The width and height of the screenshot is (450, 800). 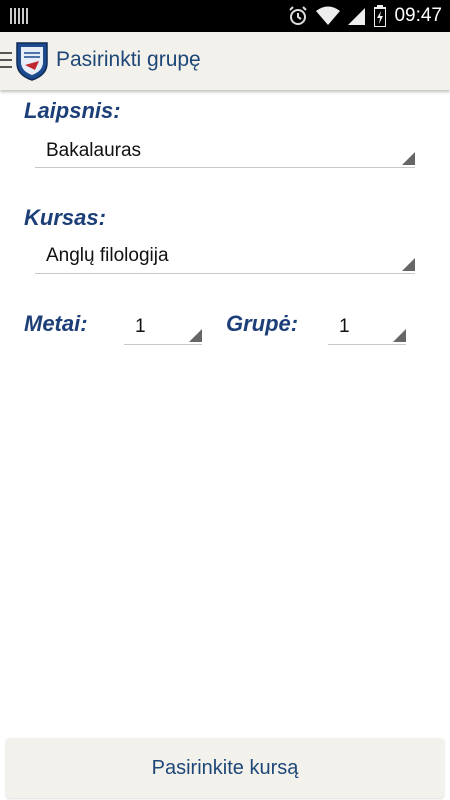 What do you see at coordinates (128, 59) in the screenshot?
I see `page-title: Pasirinkti grupę` at bounding box center [128, 59].